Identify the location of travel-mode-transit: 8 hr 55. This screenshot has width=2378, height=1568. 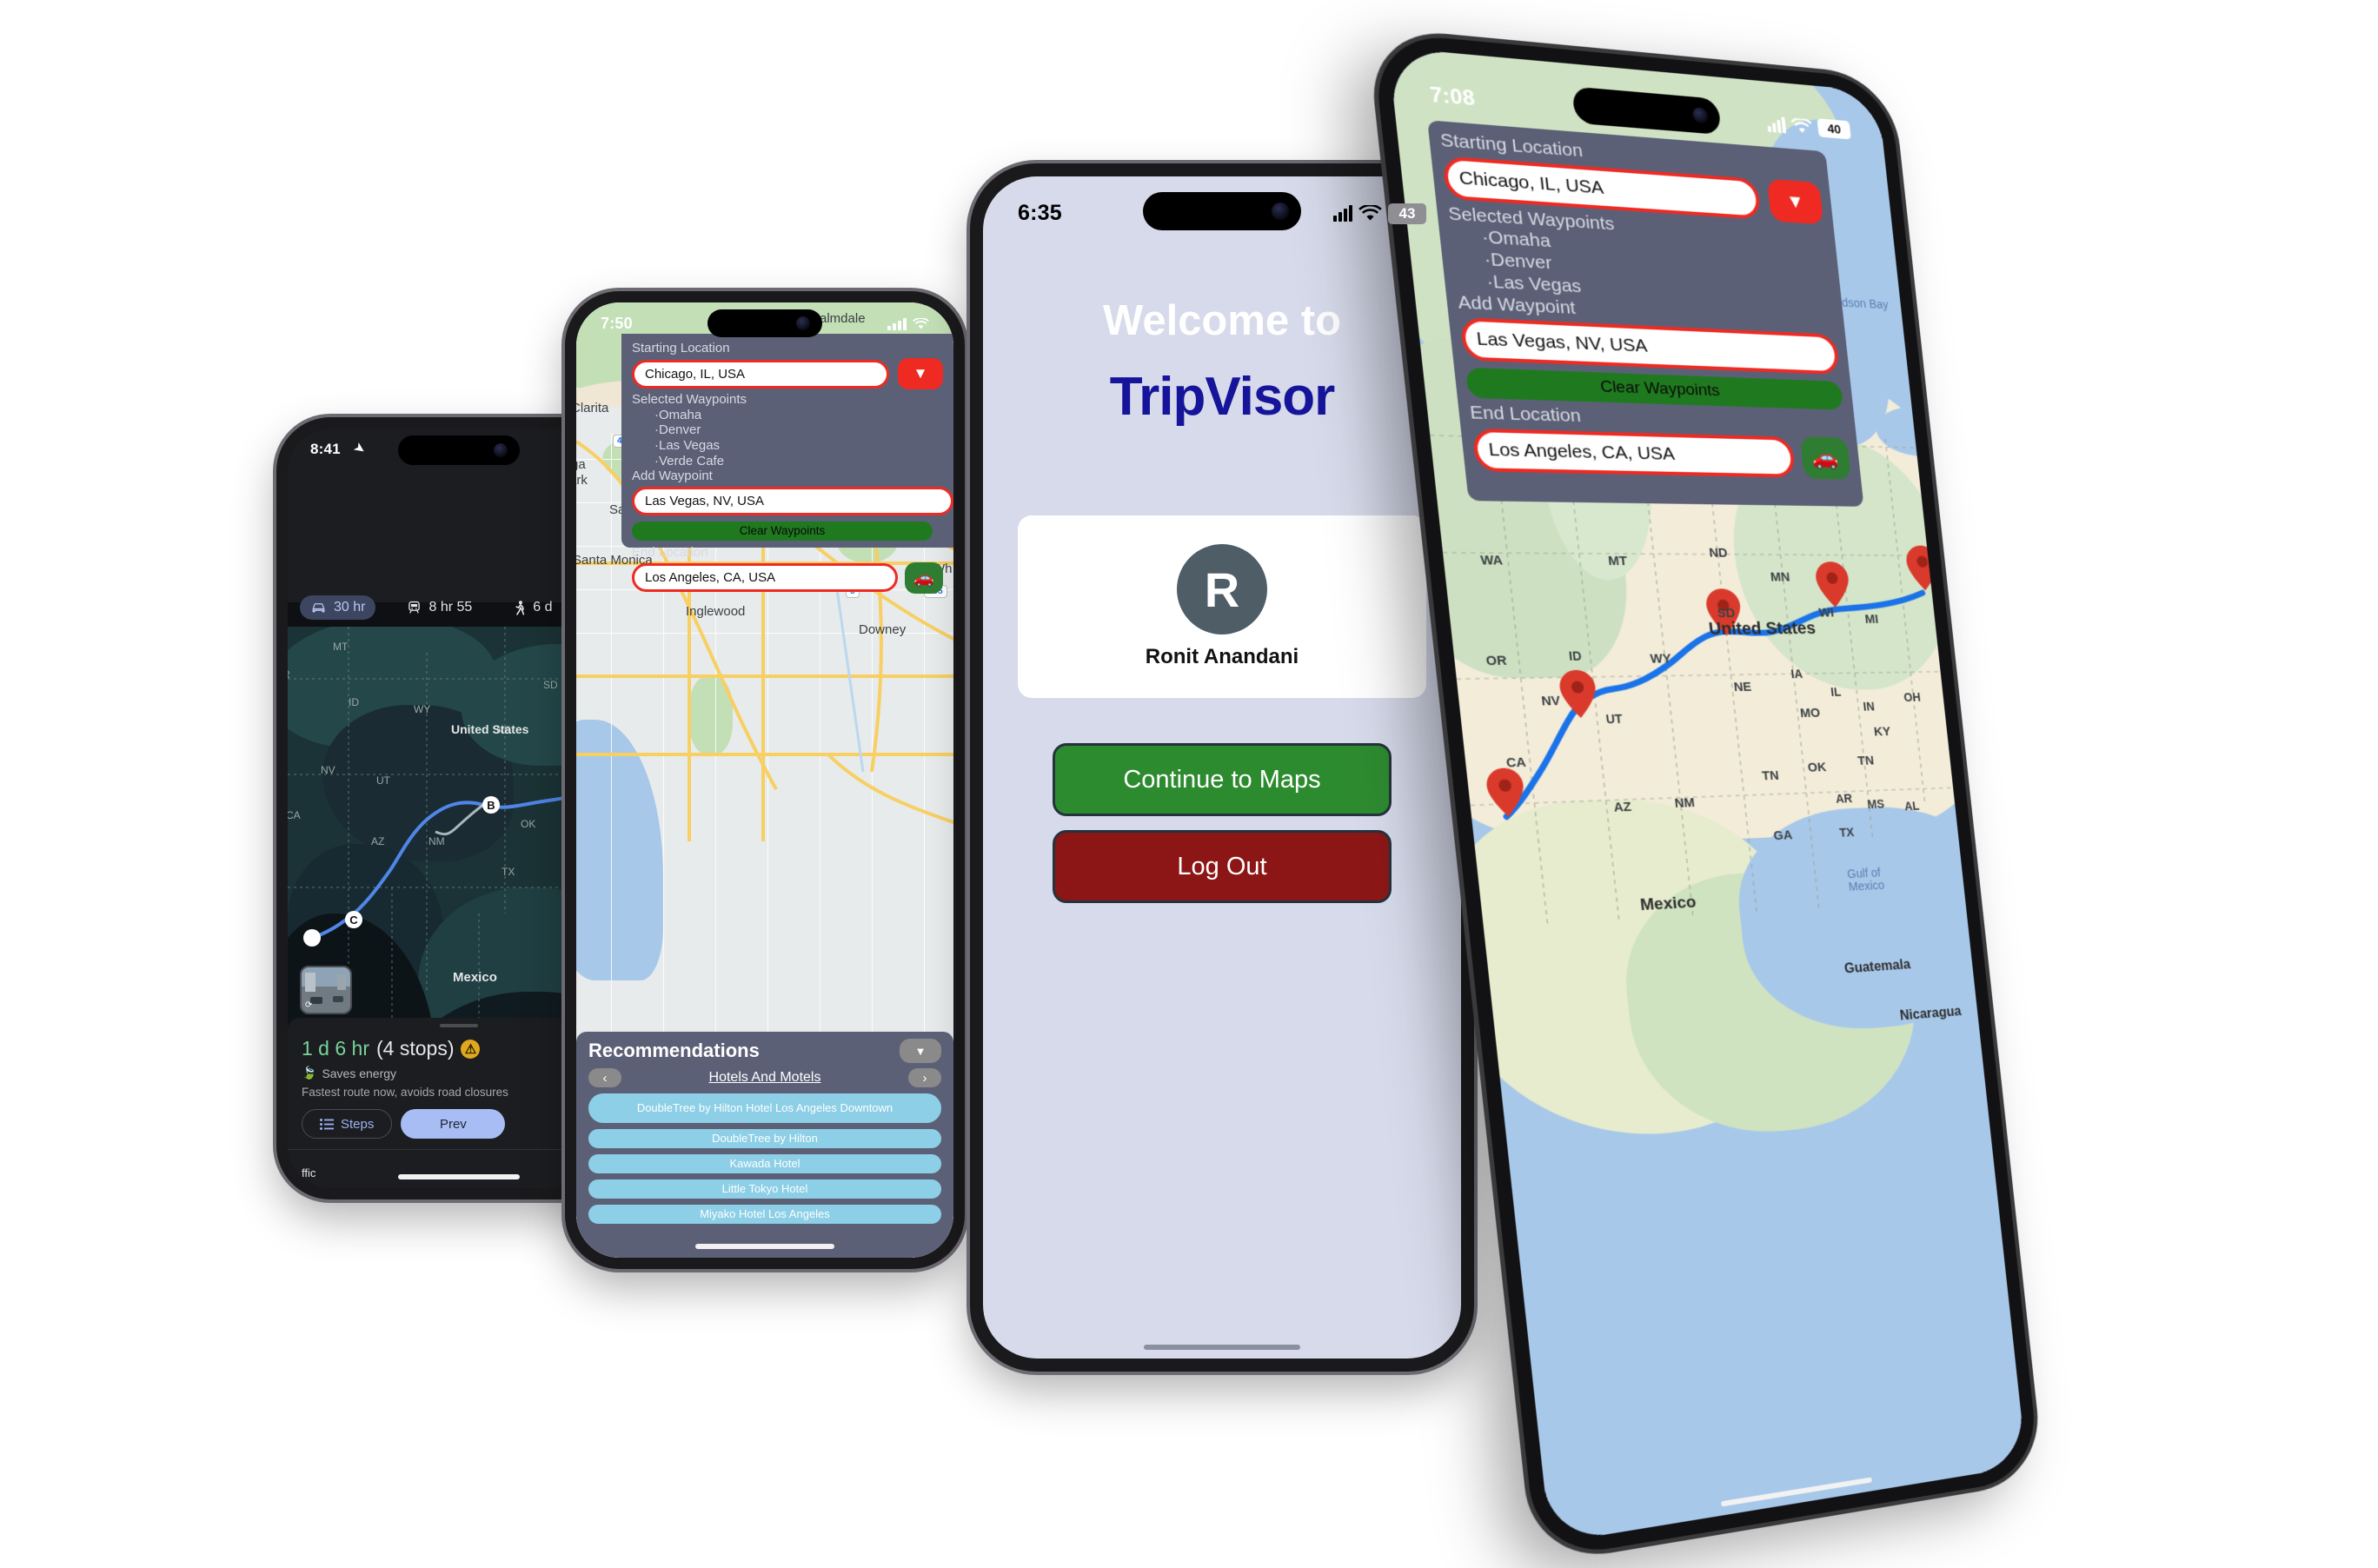
(439, 607).